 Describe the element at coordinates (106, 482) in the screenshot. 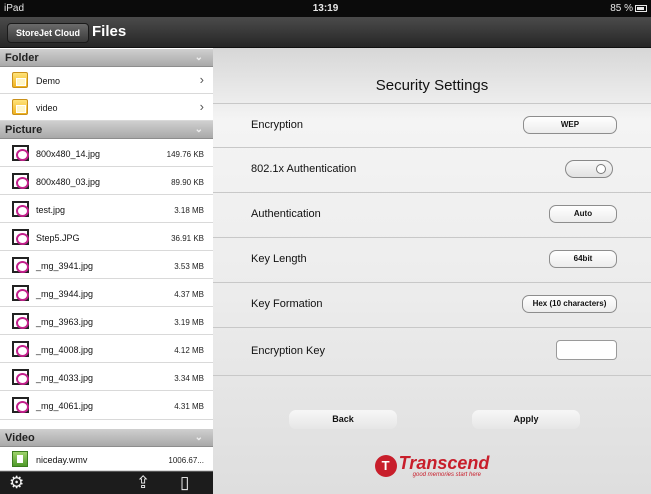

I see `sidebar-toolbar: ⚙ ⇪ ▯` at that location.